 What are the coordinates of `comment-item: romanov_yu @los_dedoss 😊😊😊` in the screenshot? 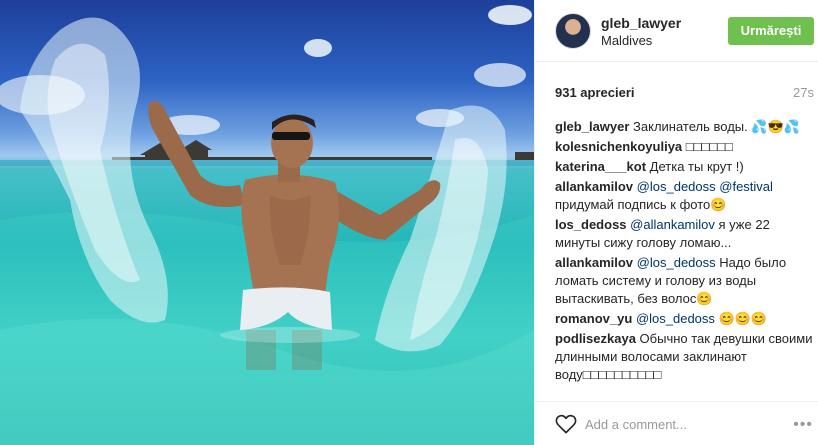 It's located at (686, 319).